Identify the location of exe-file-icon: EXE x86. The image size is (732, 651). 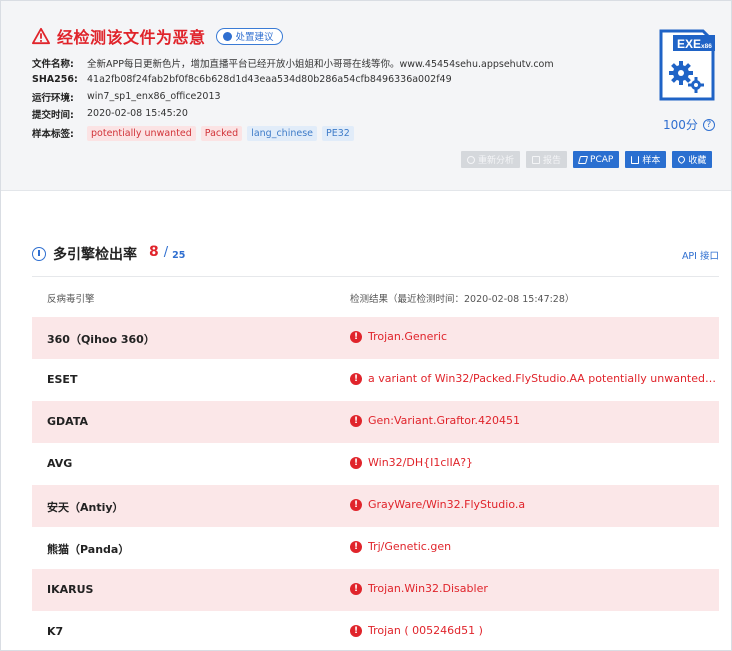
(687, 65).